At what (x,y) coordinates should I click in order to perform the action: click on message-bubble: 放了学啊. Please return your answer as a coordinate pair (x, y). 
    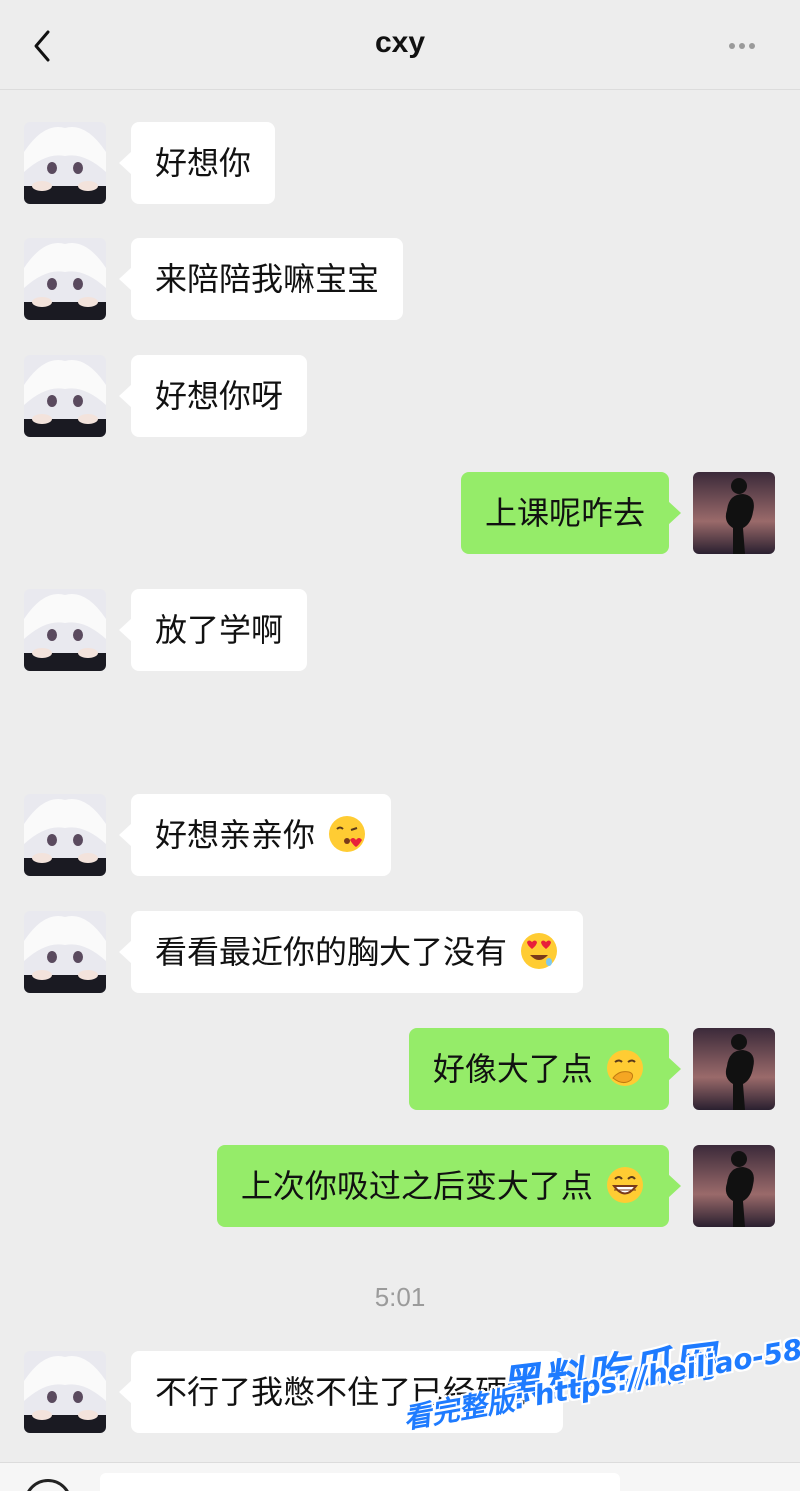
    Looking at the image, I should click on (213, 630).